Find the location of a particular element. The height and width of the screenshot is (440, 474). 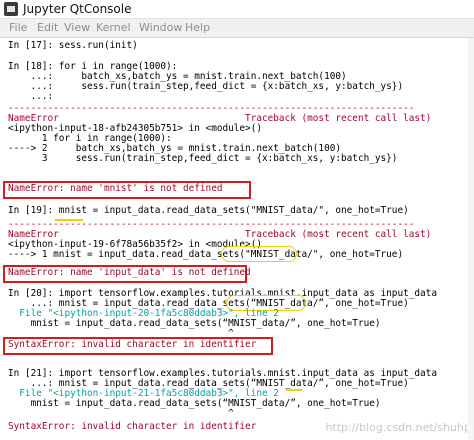

menu-window: Window is located at coordinates (160, 27).